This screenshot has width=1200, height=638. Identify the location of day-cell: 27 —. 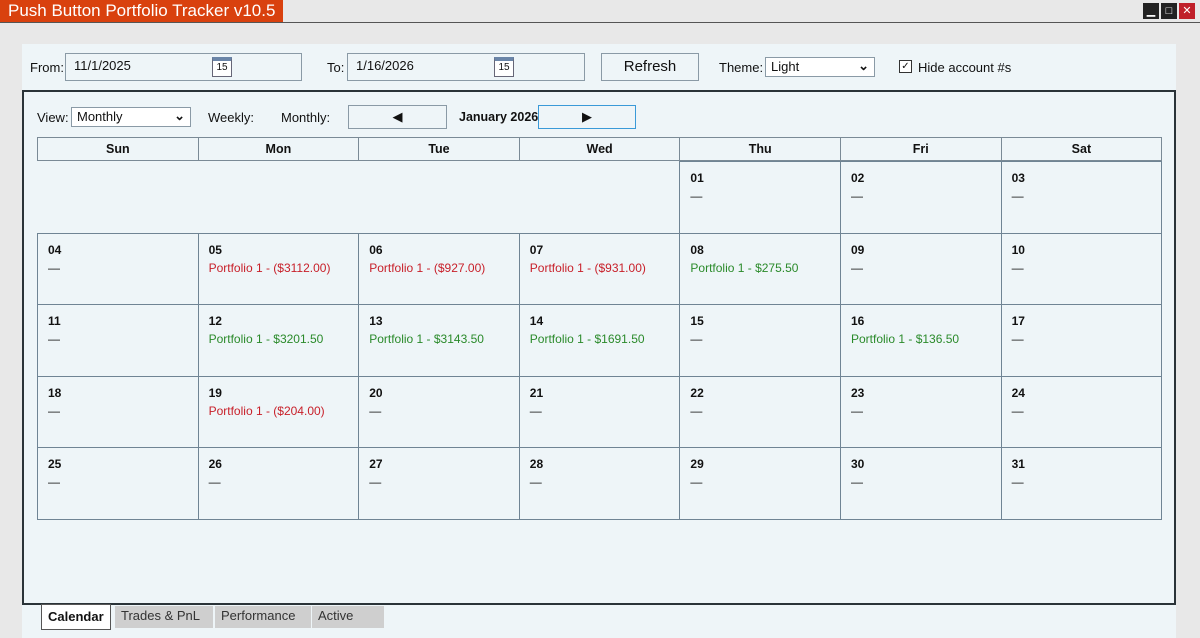
(439, 483).